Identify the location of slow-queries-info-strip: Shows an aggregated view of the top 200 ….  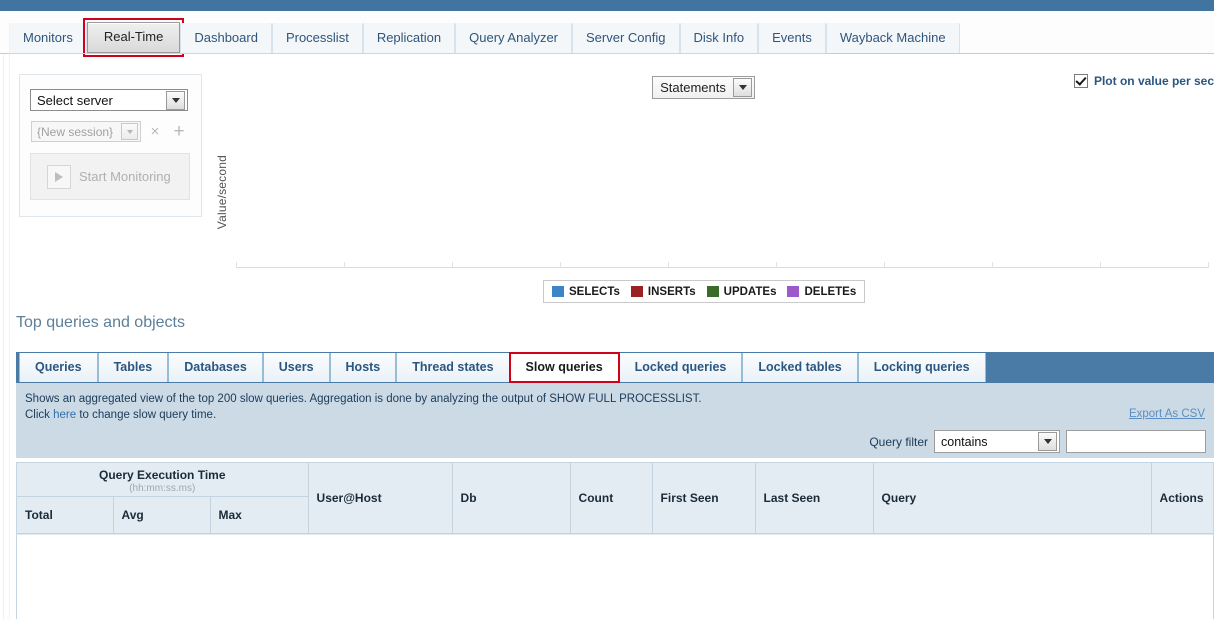
(615, 420).